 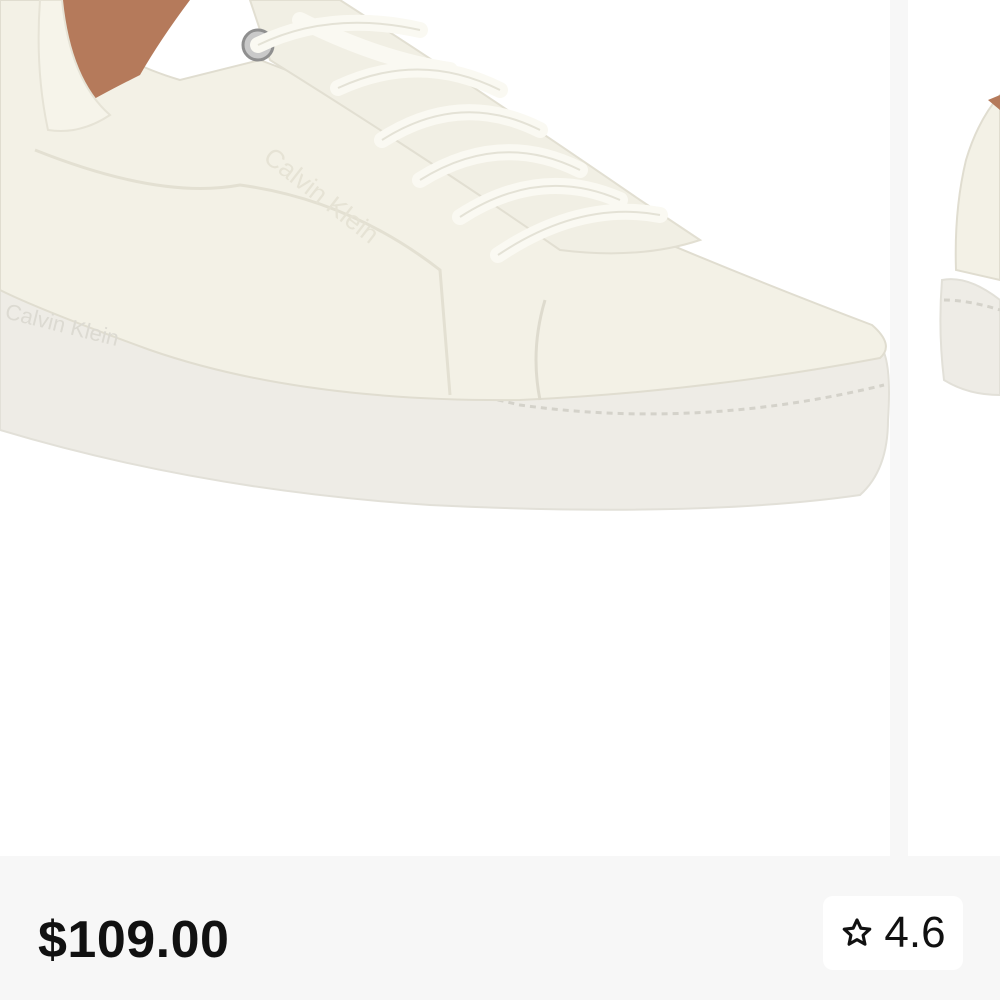 What do you see at coordinates (857, 932) in the screenshot?
I see `star-outline-icon` at bounding box center [857, 932].